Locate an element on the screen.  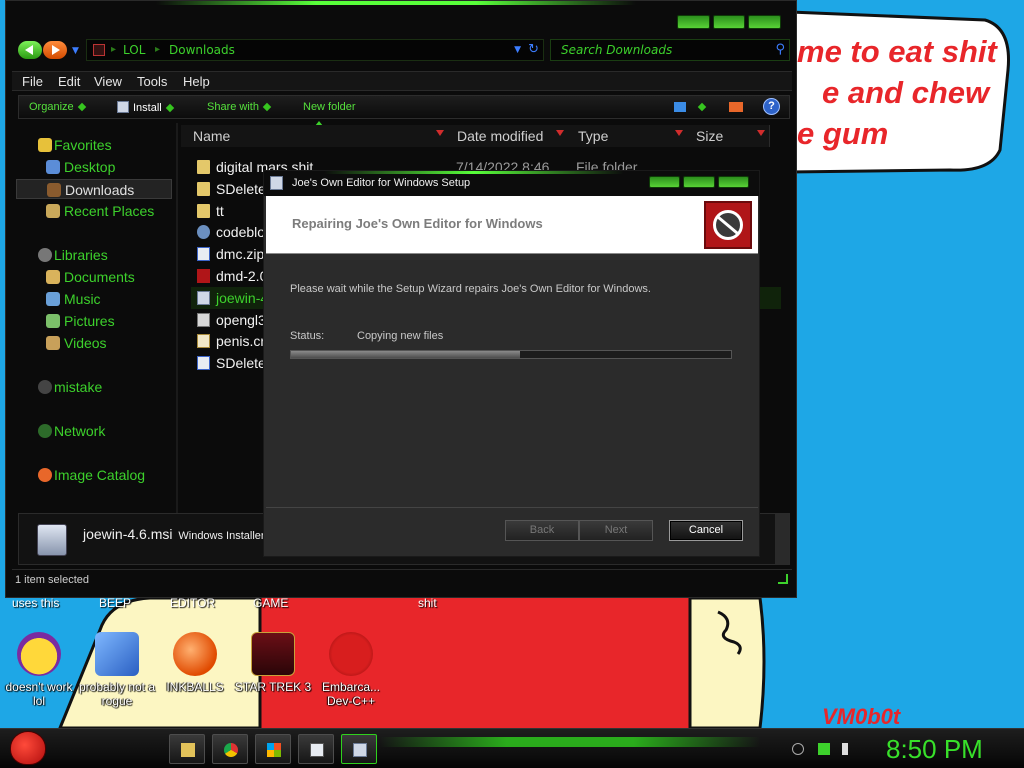
nav-item-desktop: Desktop is located at coordinates (94, 167).